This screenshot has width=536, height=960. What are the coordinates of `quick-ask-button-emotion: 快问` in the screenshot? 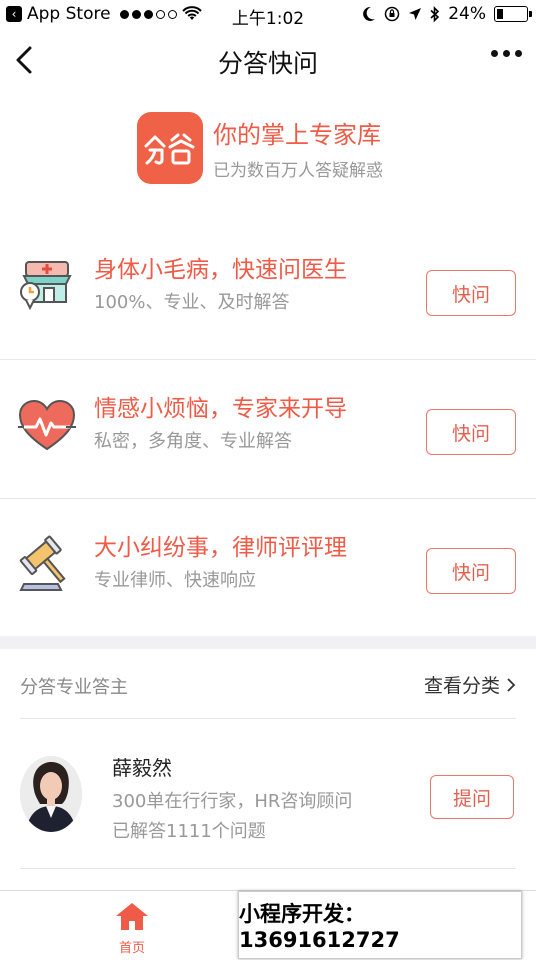 It's located at (471, 432).